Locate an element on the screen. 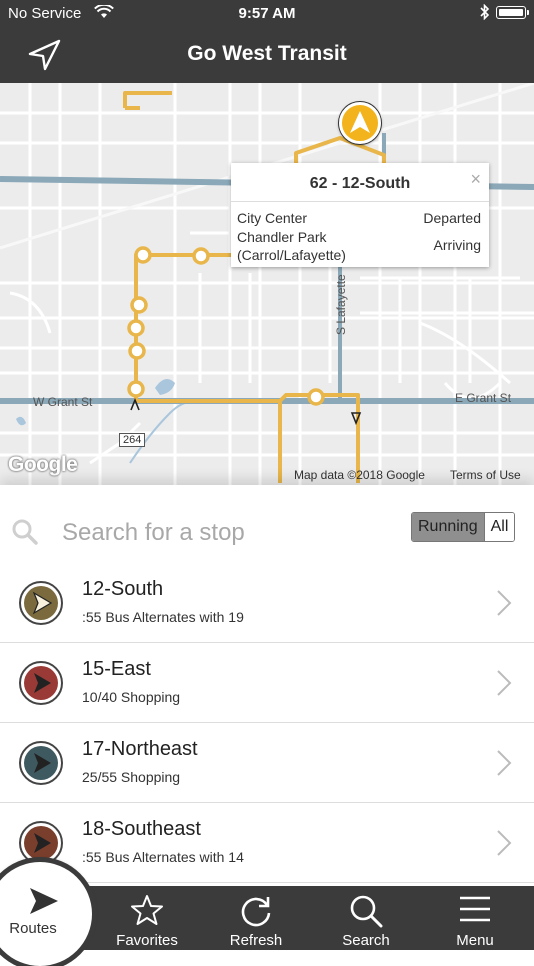 This screenshot has width=534, height=966. tab-search-label: Search is located at coordinates (366, 940).